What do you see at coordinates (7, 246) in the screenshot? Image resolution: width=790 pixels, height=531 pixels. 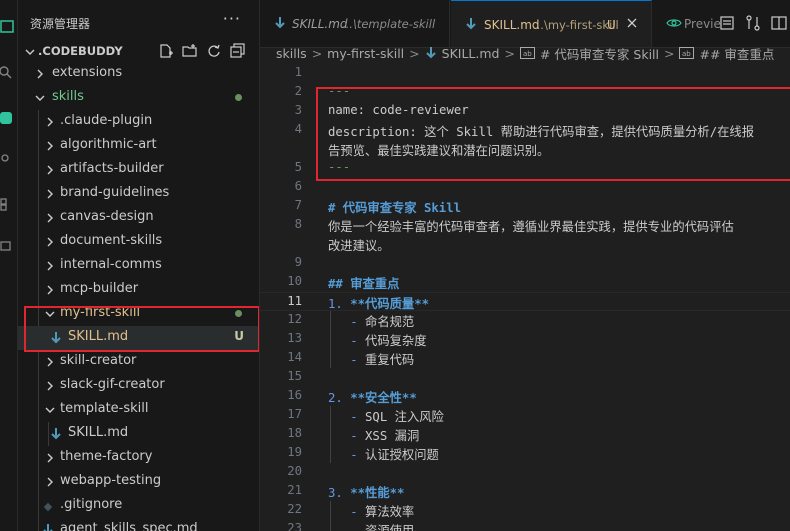 I see `remote-icon` at bounding box center [7, 246].